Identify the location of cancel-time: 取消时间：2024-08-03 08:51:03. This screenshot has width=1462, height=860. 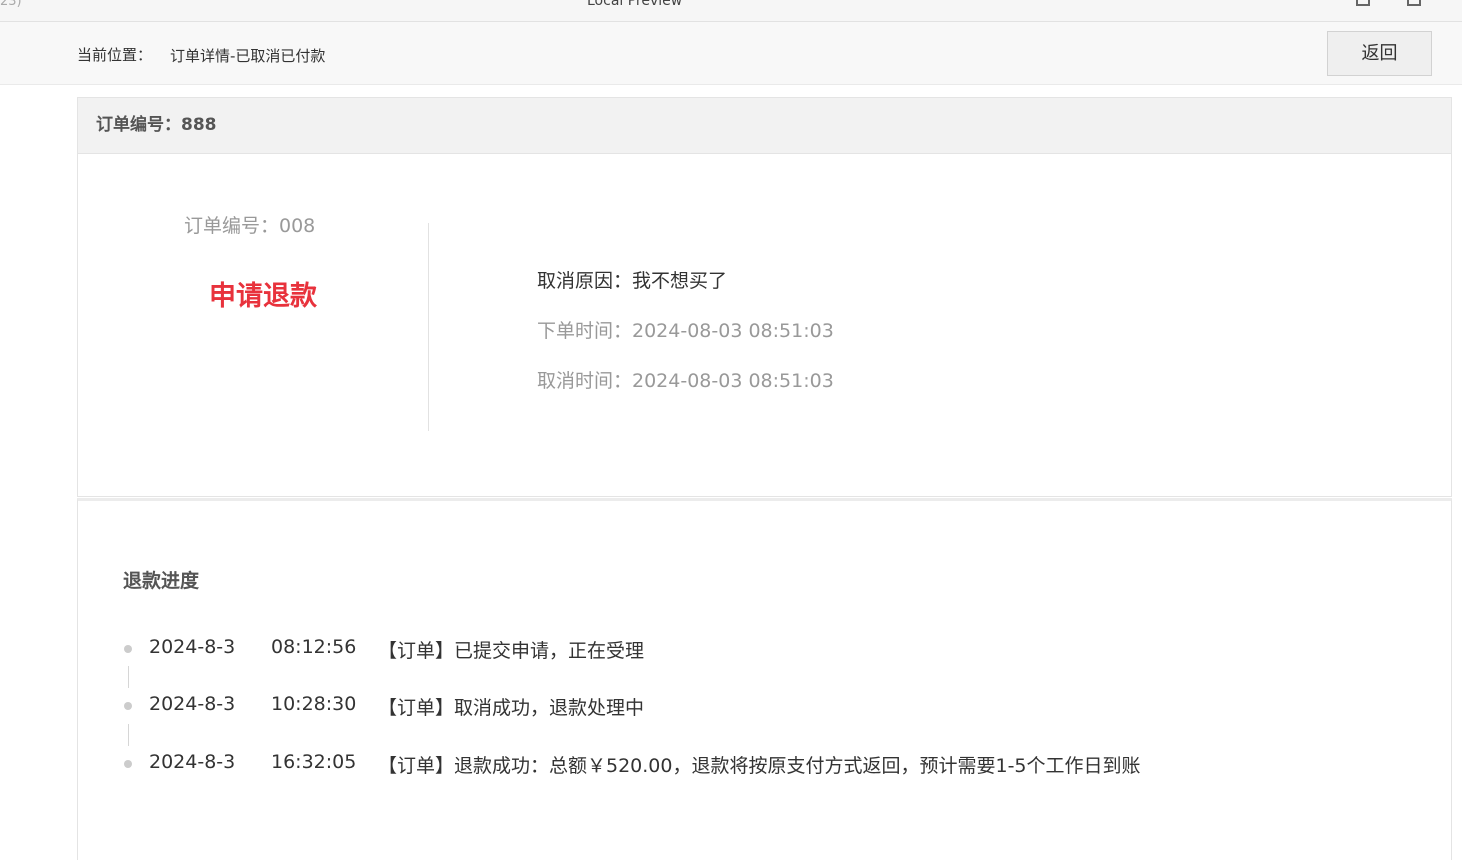
(685, 381).